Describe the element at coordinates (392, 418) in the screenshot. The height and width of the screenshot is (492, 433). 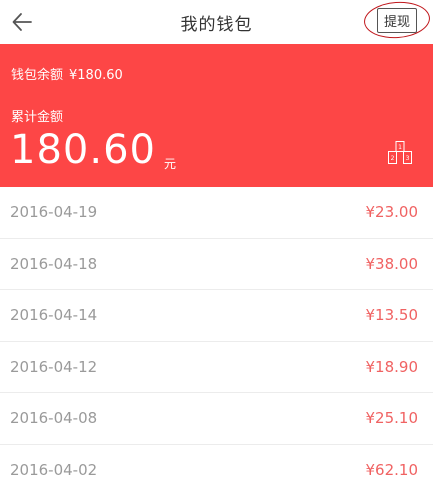
I see `record-amount: ¥25.10` at that location.